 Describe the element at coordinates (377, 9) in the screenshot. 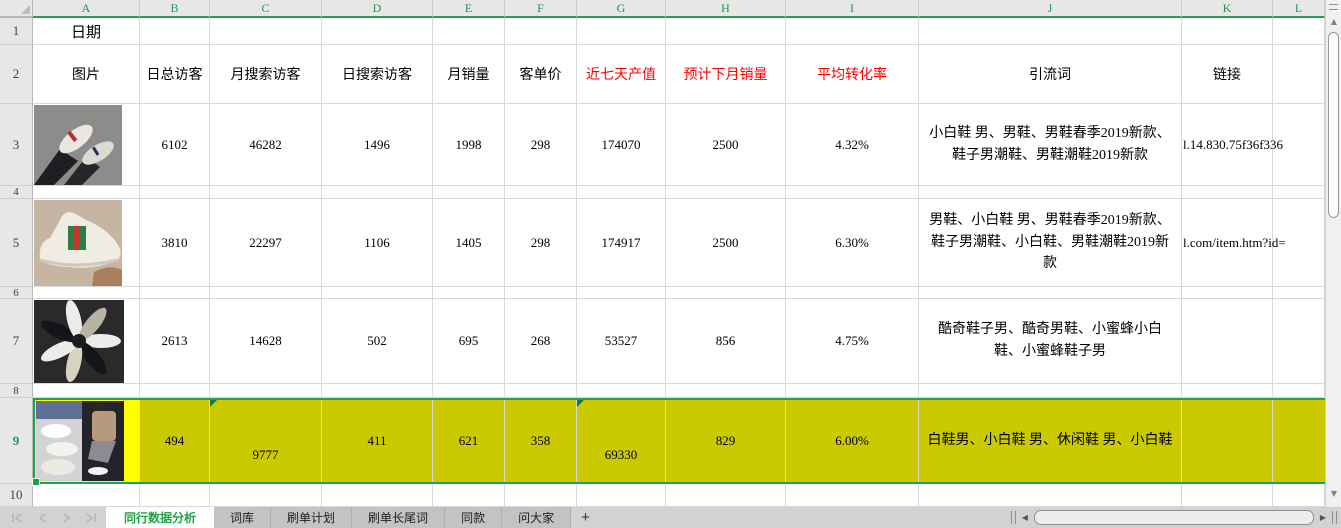

I see `column-header-d: D` at that location.